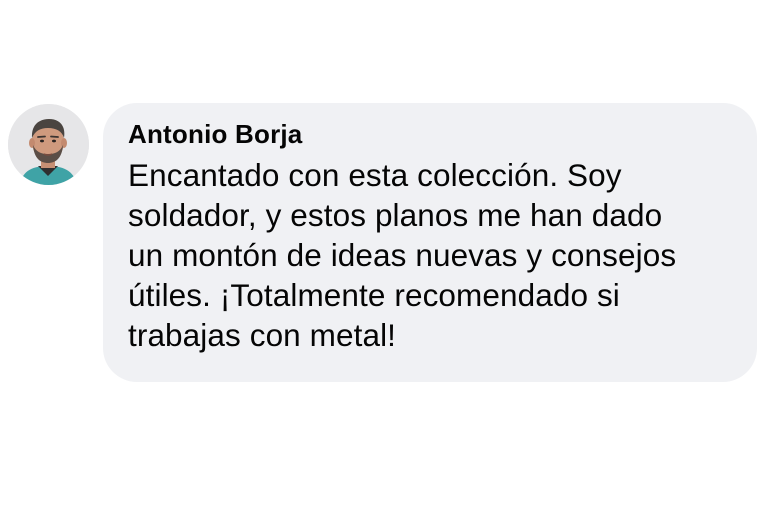 This screenshot has width=768, height=512. I want to click on comment-text-line: útiles. ¡Totalmente recomendado si, so click(374, 295).